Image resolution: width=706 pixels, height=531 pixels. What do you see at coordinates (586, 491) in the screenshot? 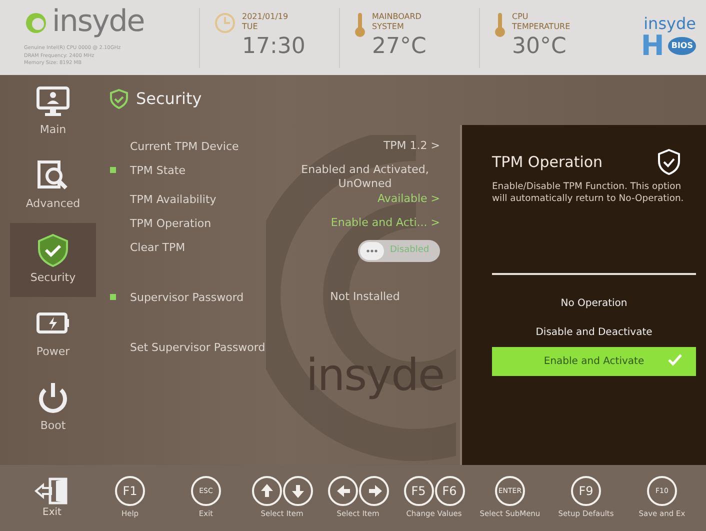
I see `key-button: F9` at bounding box center [586, 491].